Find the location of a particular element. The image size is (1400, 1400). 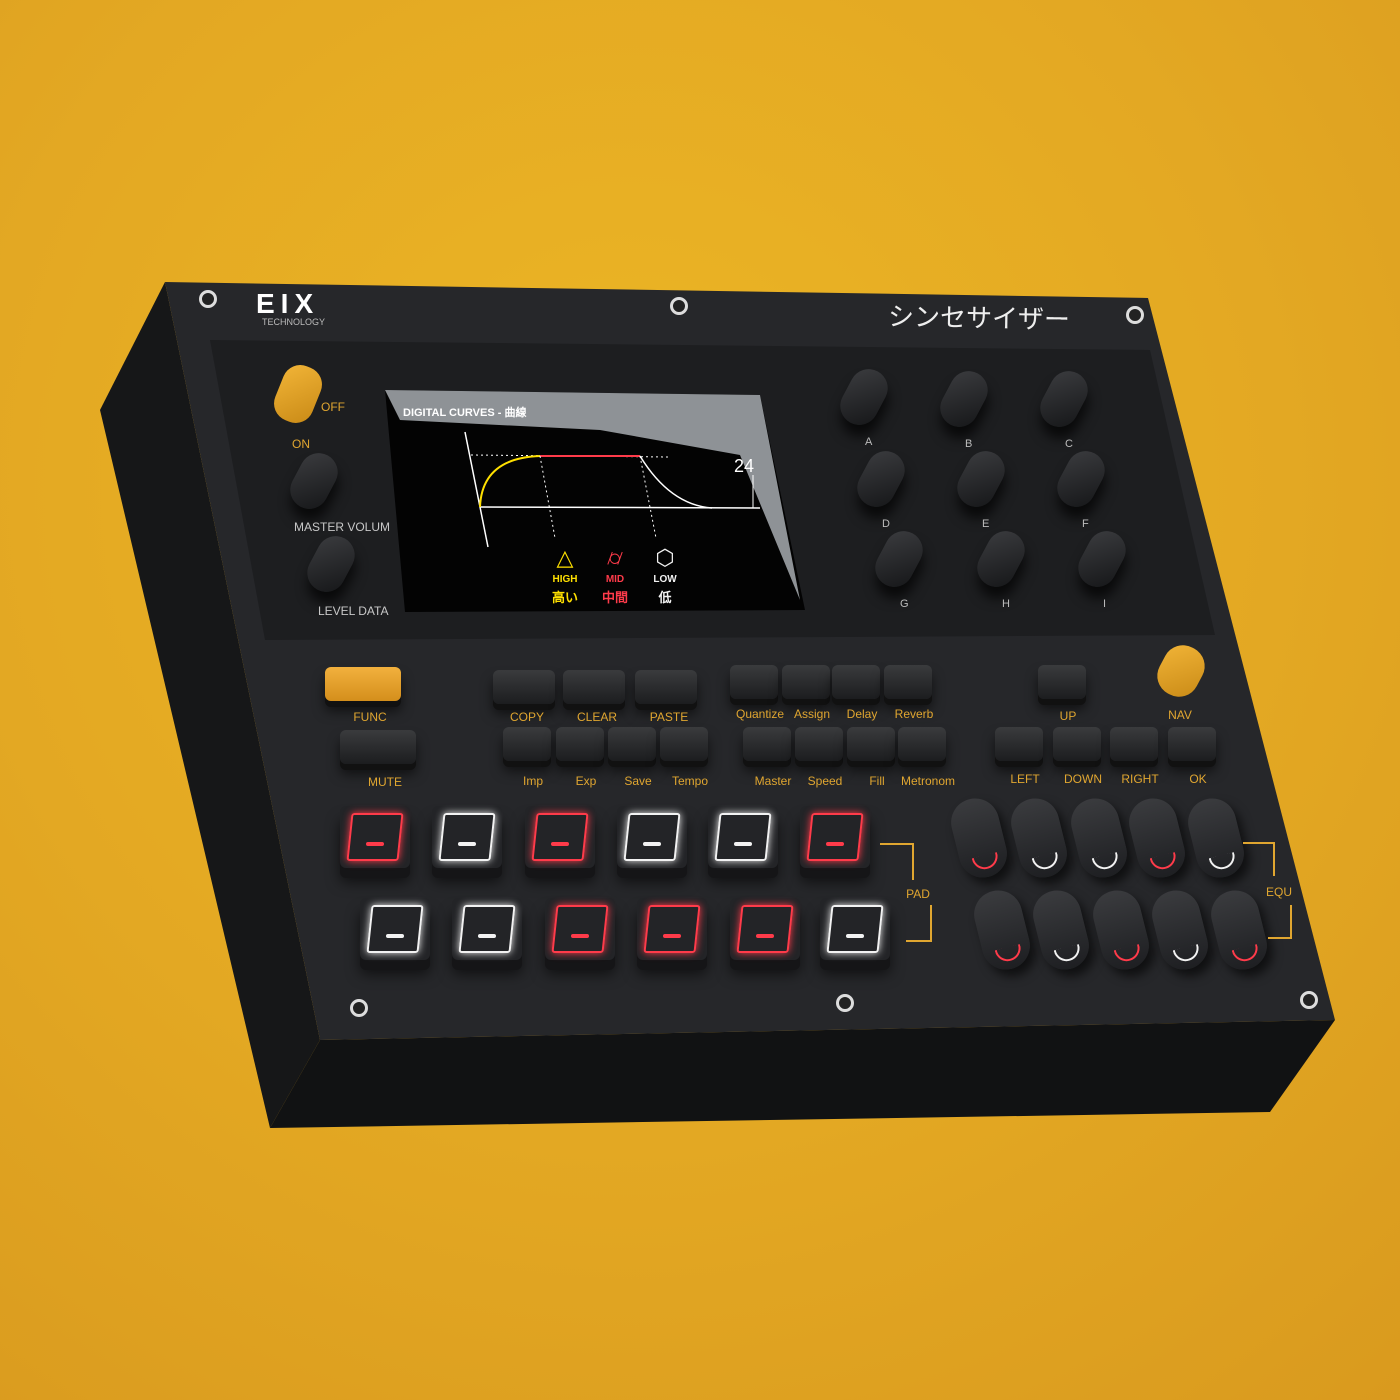

knob-label: A is located at coordinates (869, 442).